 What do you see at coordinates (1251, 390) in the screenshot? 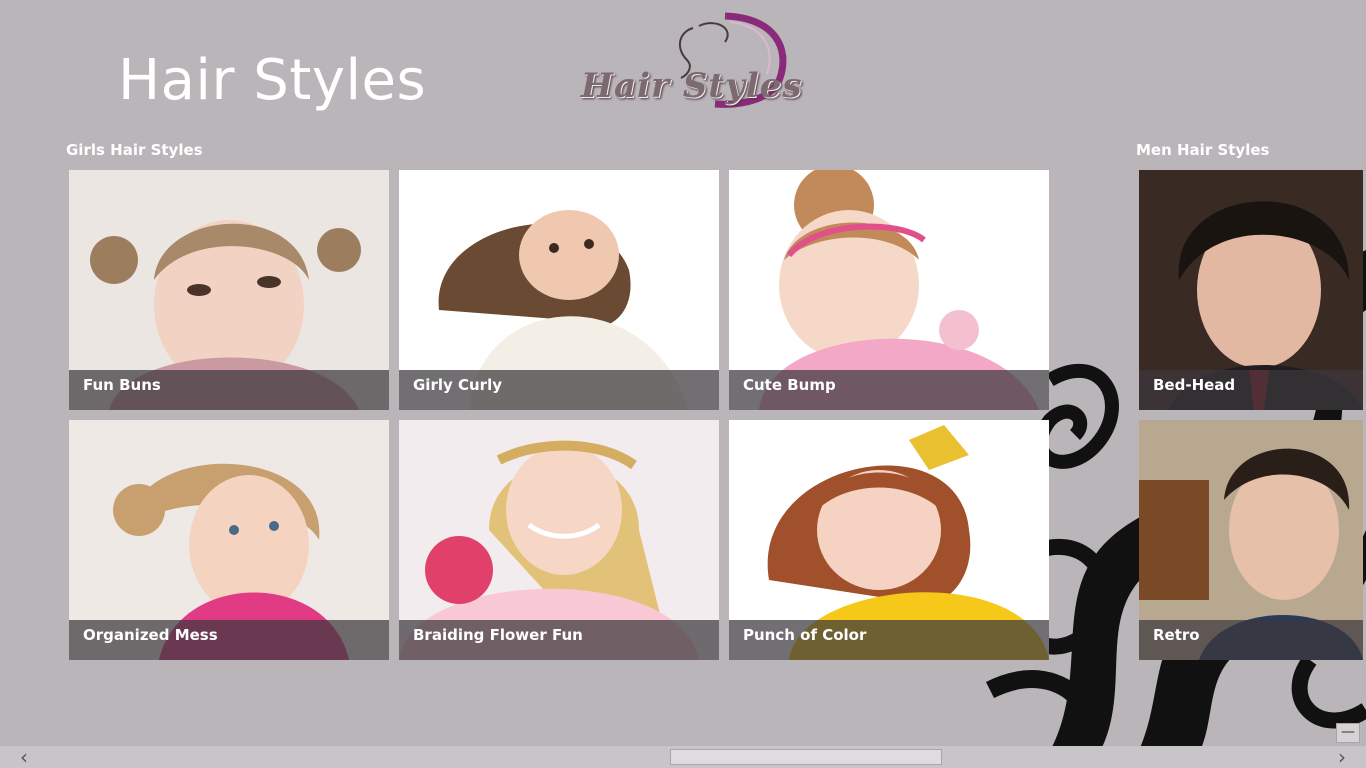
I see `tile-label: Bed-Head` at bounding box center [1251, 390].